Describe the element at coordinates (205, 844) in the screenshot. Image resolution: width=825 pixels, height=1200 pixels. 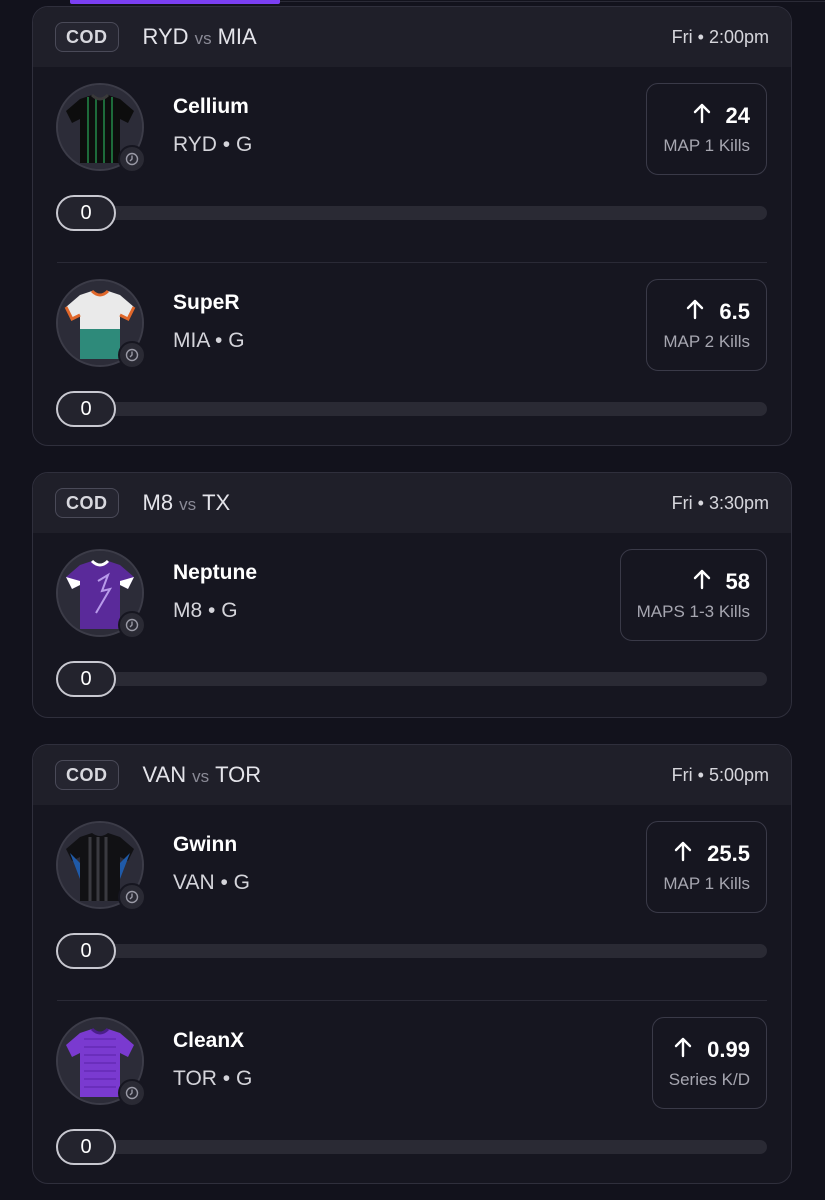
I see `player-name: Gwinn` at that location.